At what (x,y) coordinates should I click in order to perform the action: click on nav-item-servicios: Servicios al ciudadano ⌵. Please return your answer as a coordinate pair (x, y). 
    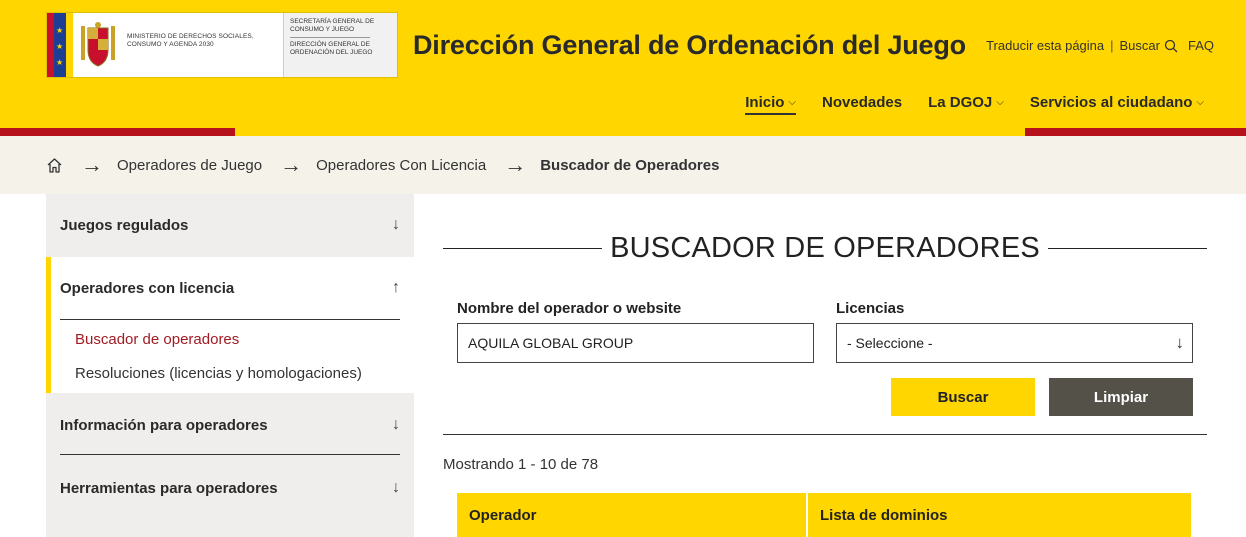
    Looking at the image, I should click on (1117, 104).